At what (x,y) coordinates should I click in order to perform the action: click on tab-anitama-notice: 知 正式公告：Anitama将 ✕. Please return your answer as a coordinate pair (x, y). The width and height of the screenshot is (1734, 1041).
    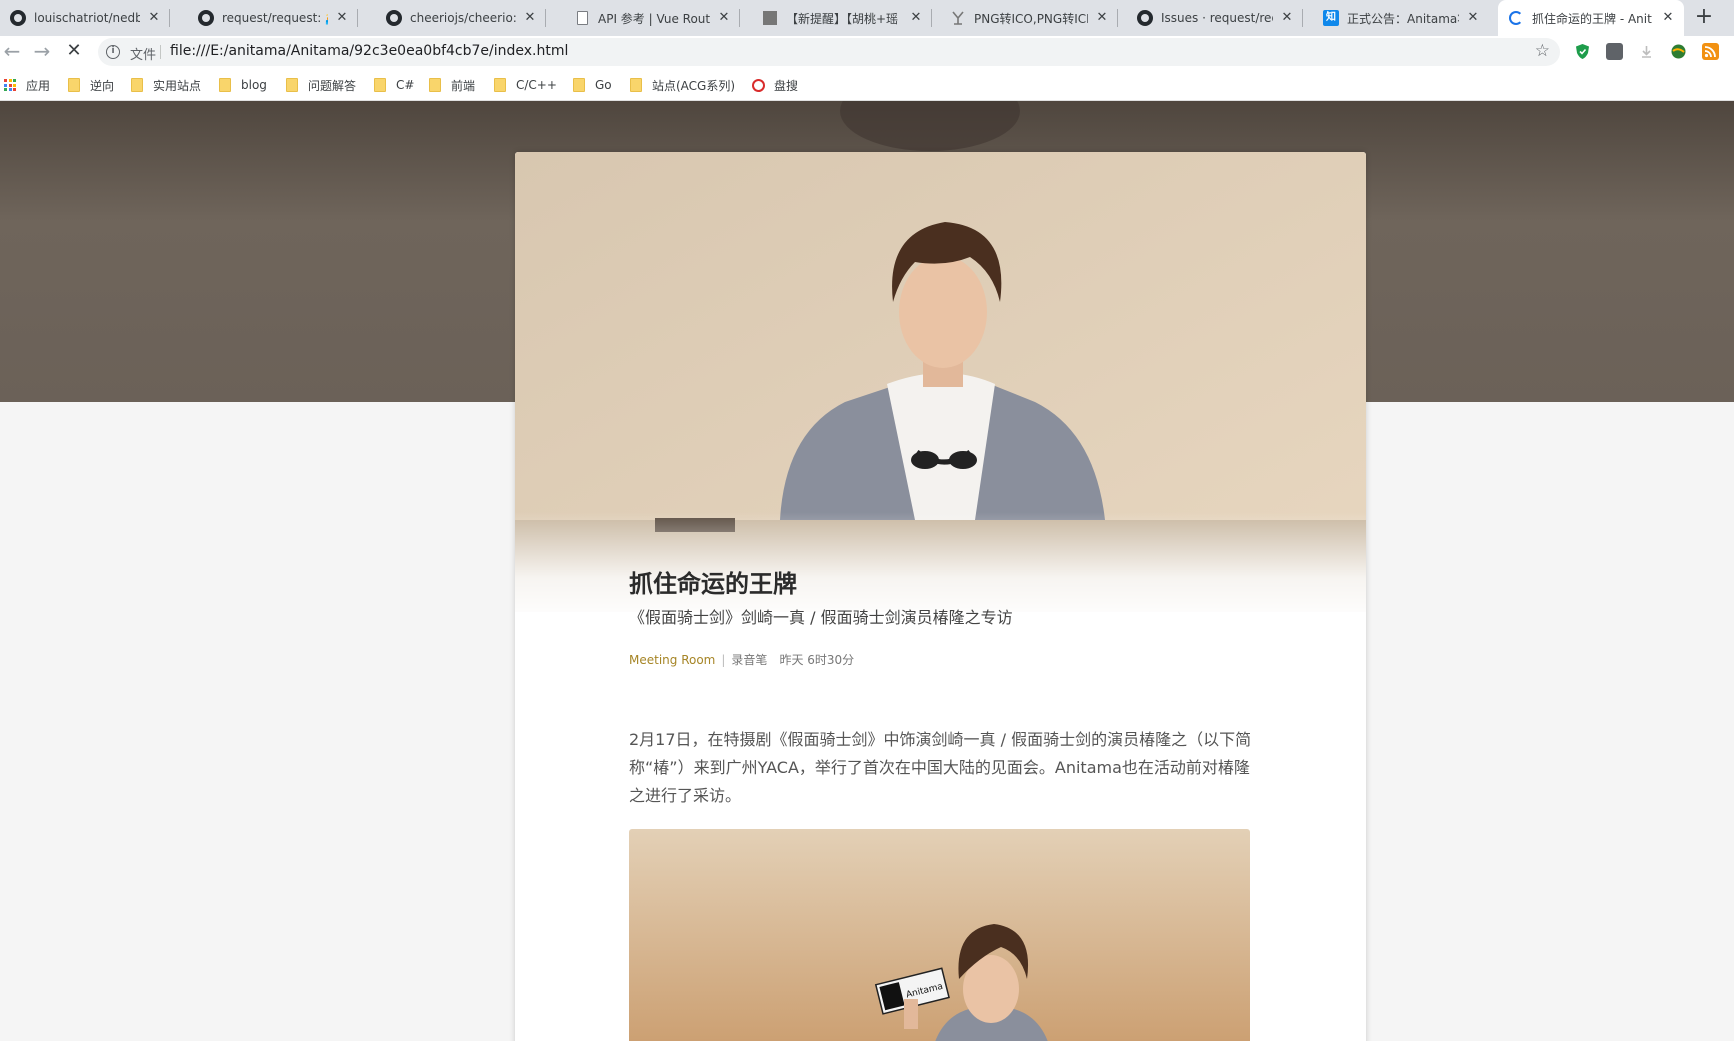
    Looking at the image, I should click on (1401, 18).